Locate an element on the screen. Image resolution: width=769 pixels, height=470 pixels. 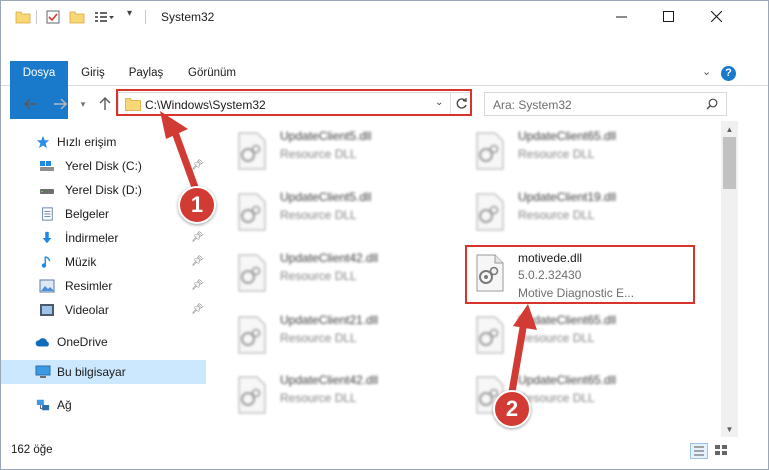
step-1-badge: 1 is located at coordinates (197, 205).